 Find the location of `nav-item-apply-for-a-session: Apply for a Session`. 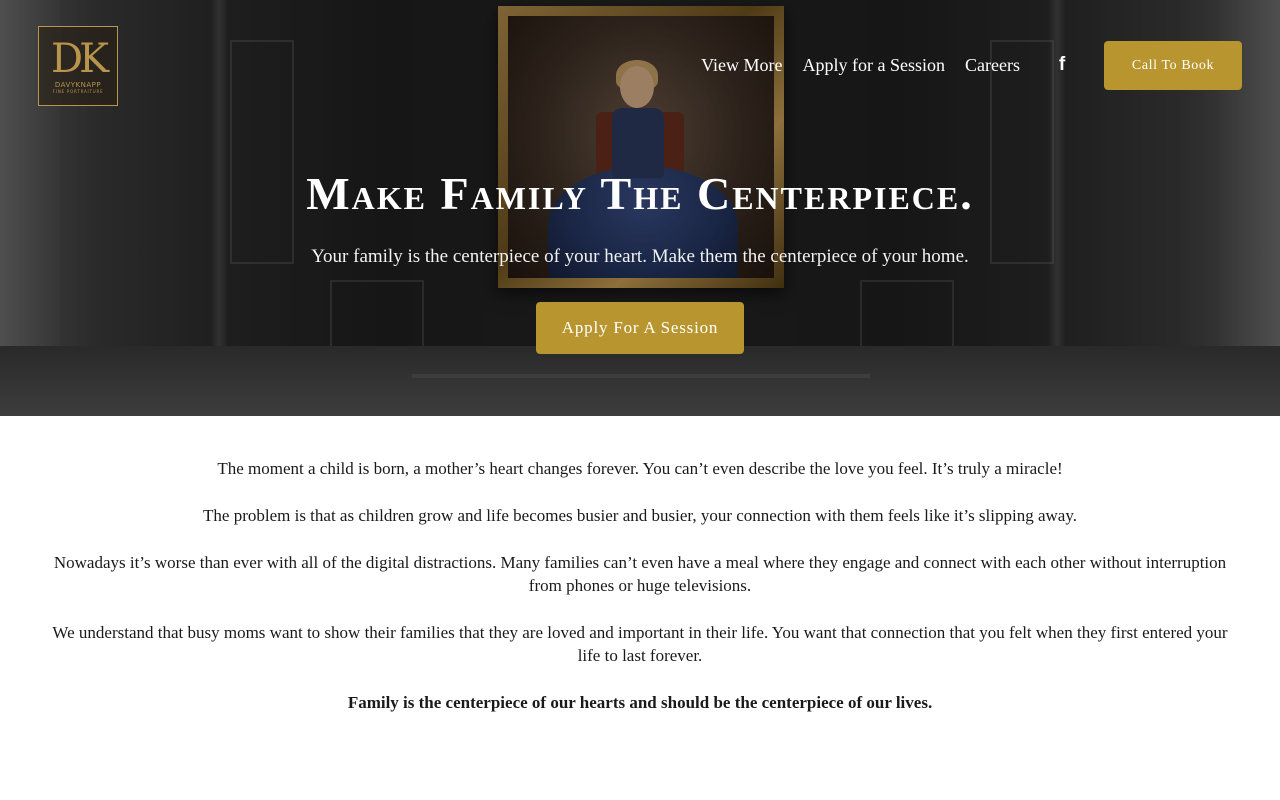

nav-item-apply-for-a-session: Apply for a Session is located at coordinates (874, 65).